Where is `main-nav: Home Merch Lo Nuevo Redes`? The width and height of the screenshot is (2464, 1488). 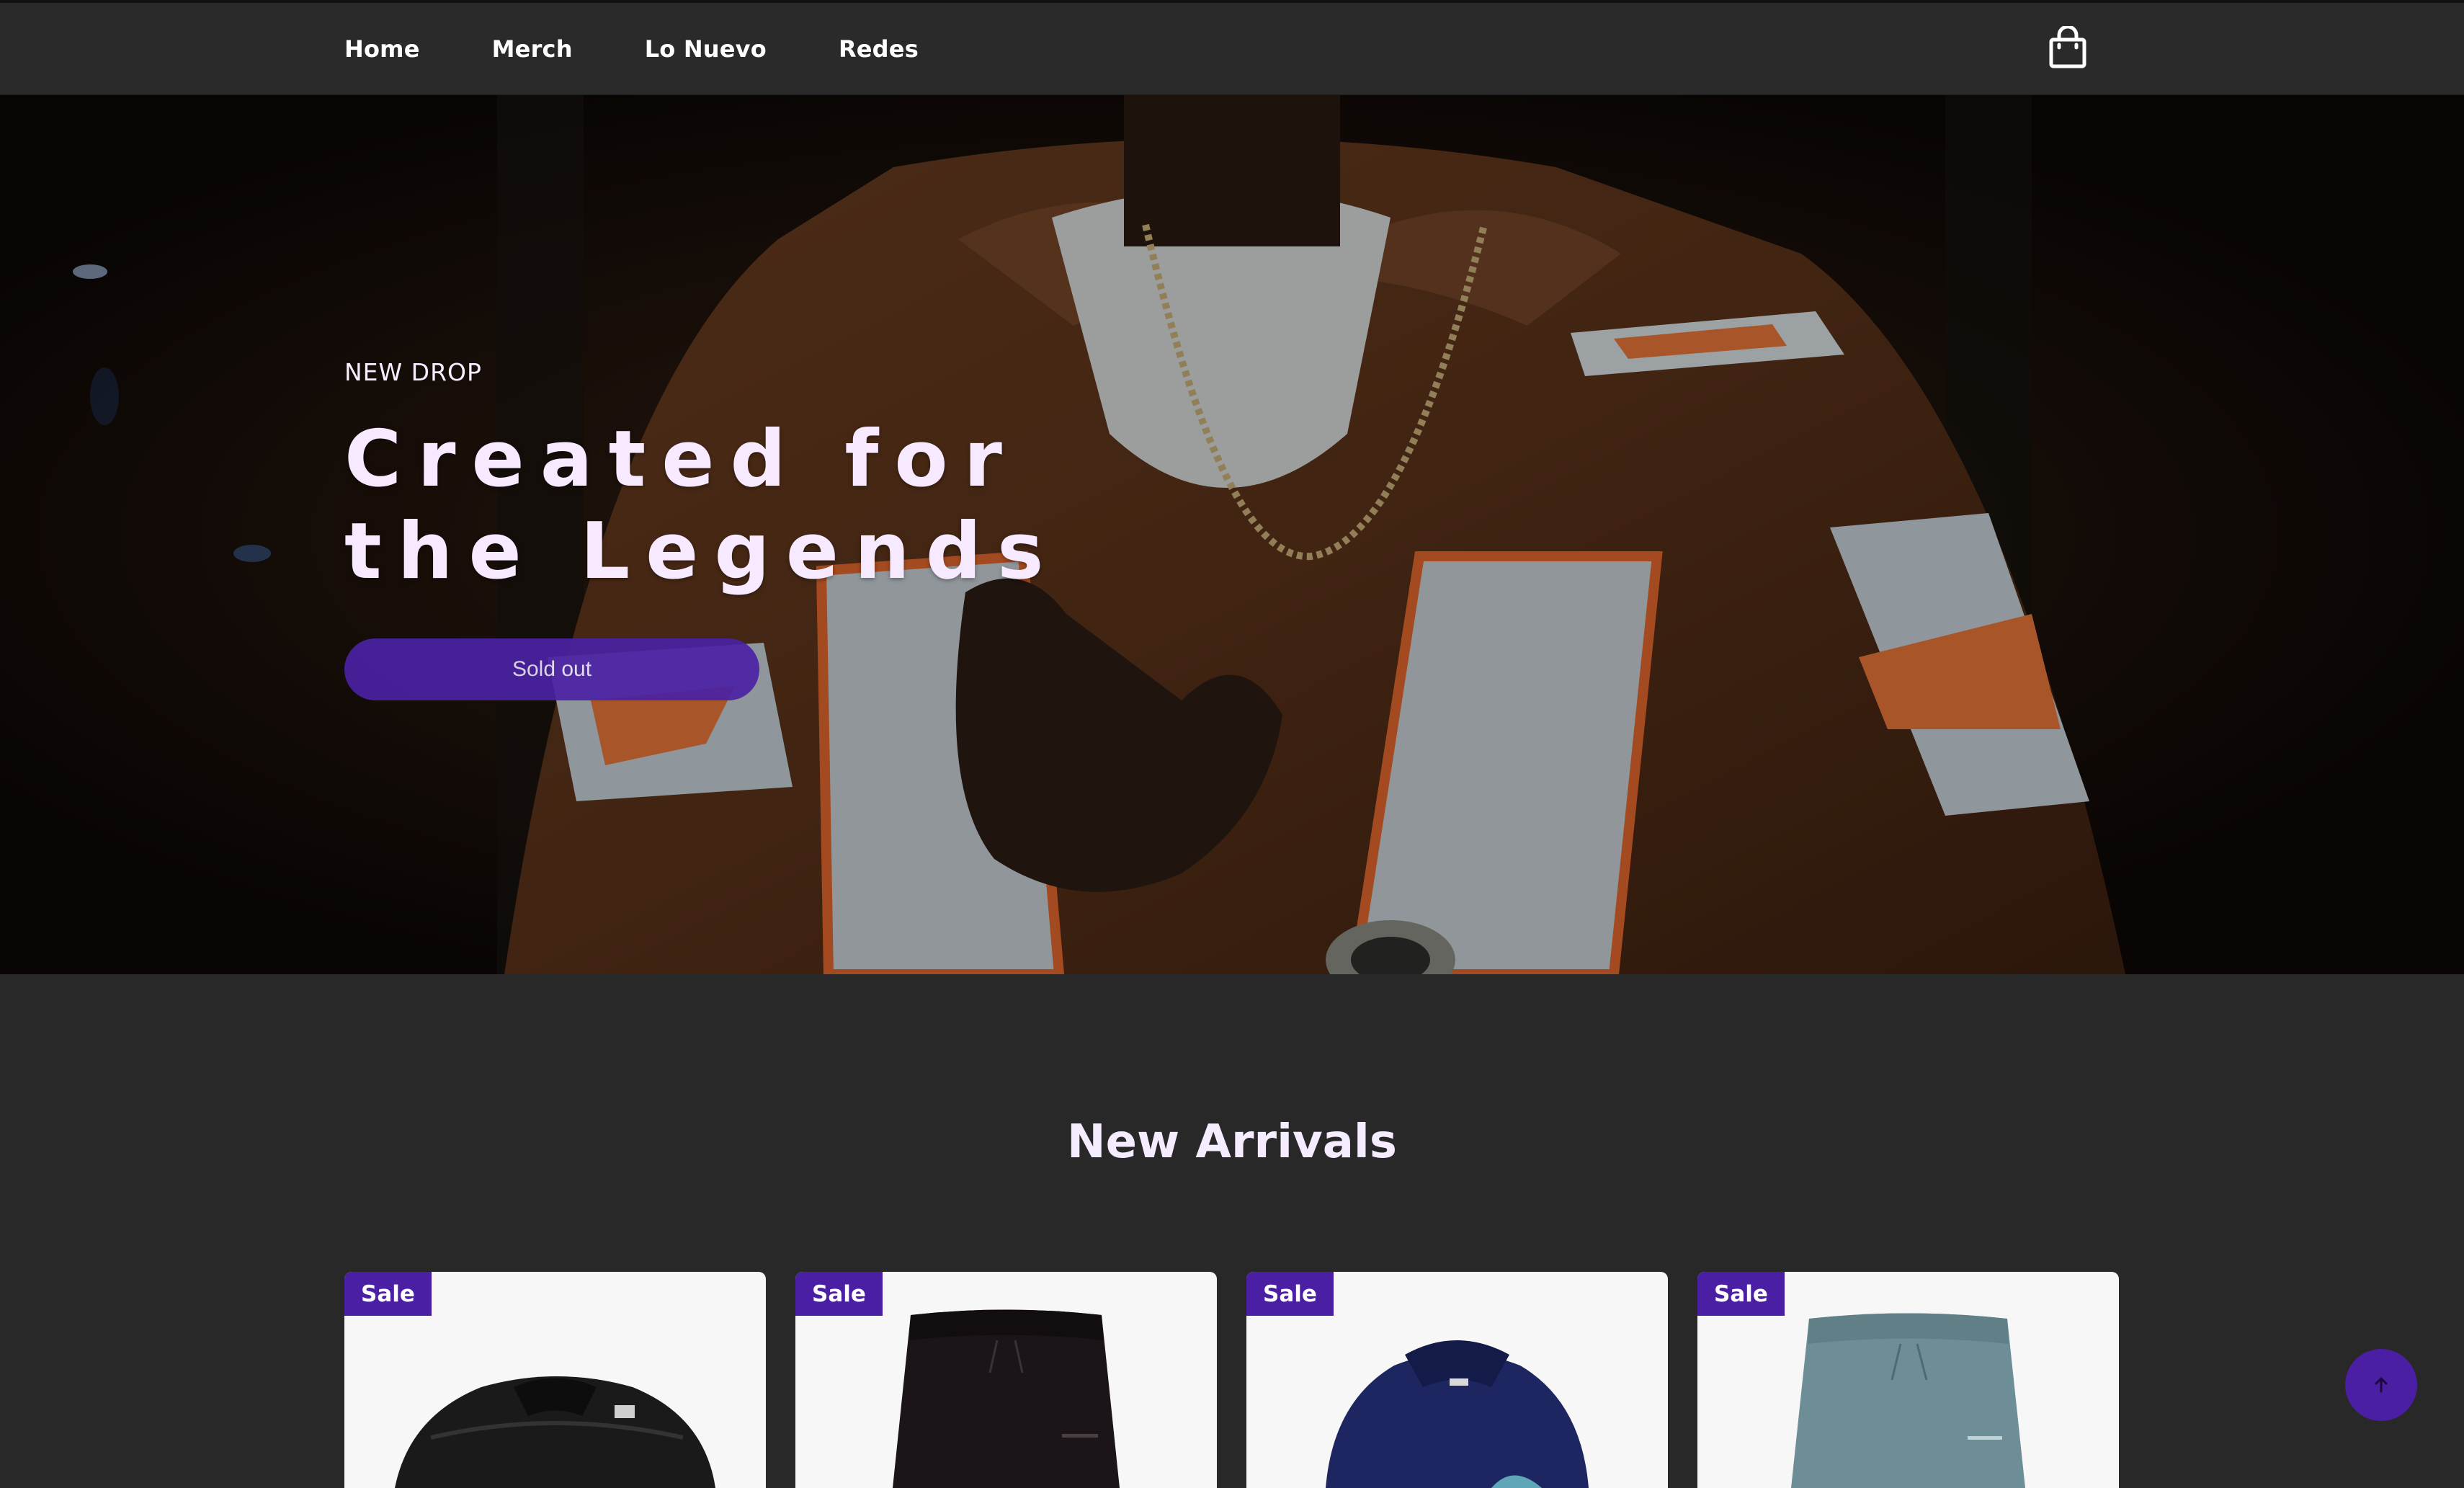
main-nav: Home Merch Lo Nuevo Redes is located at coordinates (667, 49).